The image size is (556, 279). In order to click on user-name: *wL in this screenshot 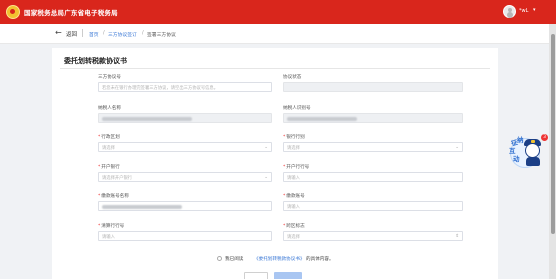, I will do `click(523, 11)`.